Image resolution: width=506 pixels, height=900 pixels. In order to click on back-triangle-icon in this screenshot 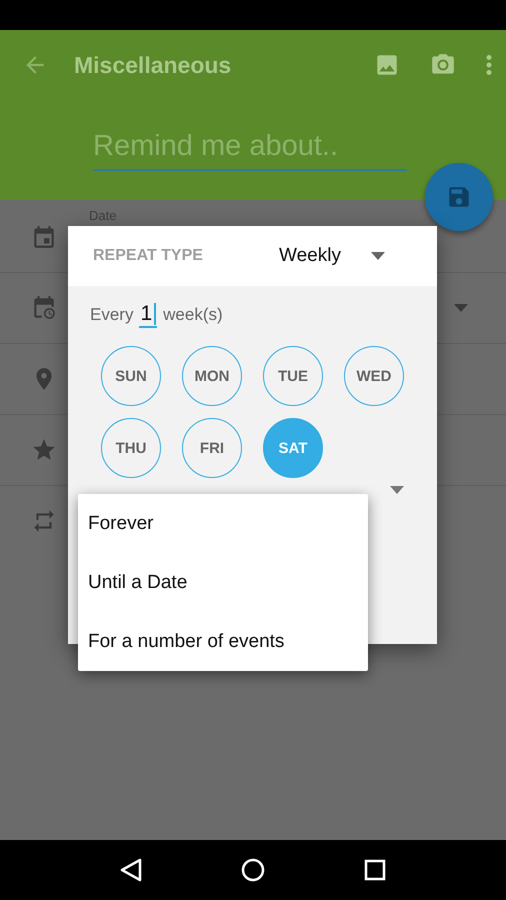, I will do `click(131, 870)`.